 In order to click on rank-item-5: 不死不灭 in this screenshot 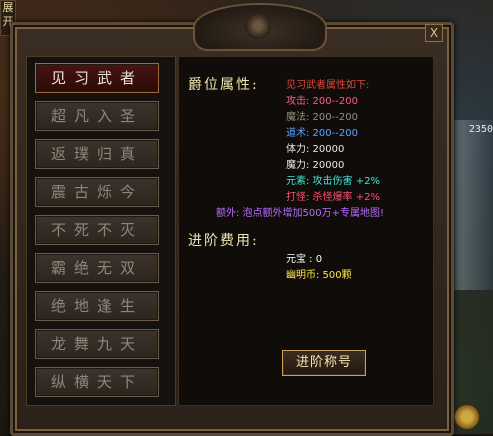, I will do `click(97, 230)`.